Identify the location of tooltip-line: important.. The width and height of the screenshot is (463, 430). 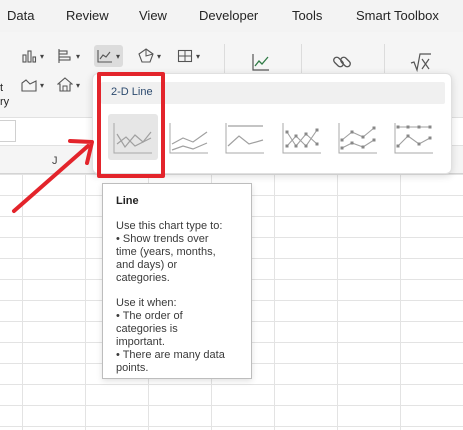
(140, 342).